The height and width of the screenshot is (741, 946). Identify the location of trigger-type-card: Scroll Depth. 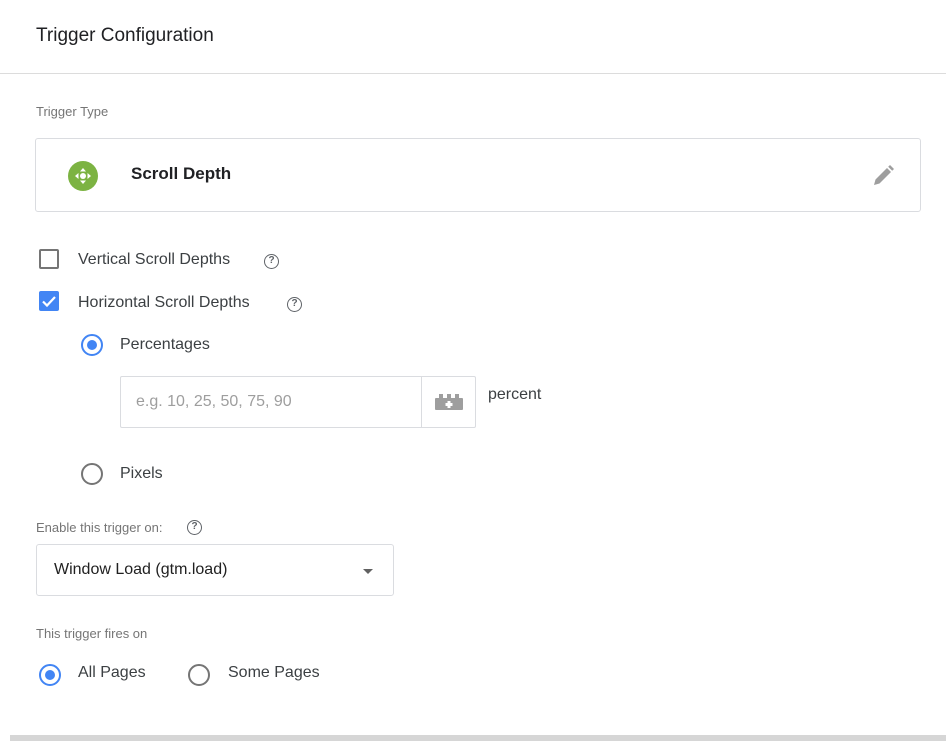
(478, 175).